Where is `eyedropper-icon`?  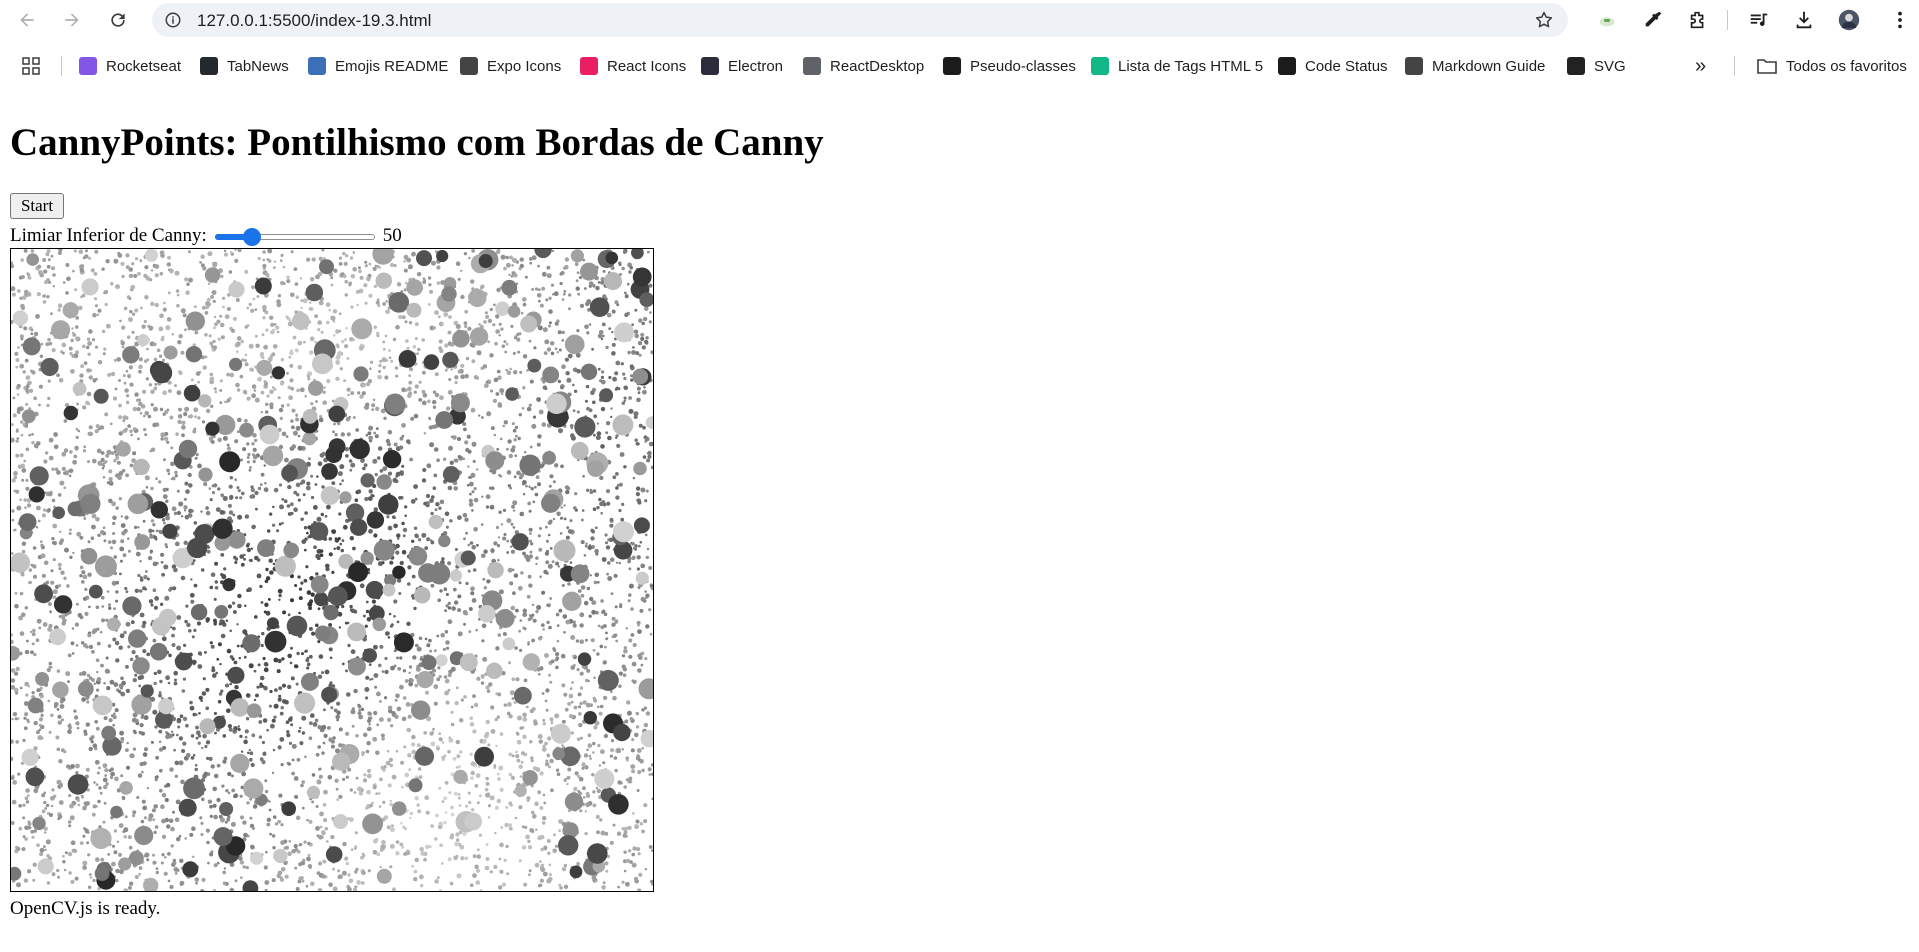 eyedropper-icon is located at coordinates (1653, 19).